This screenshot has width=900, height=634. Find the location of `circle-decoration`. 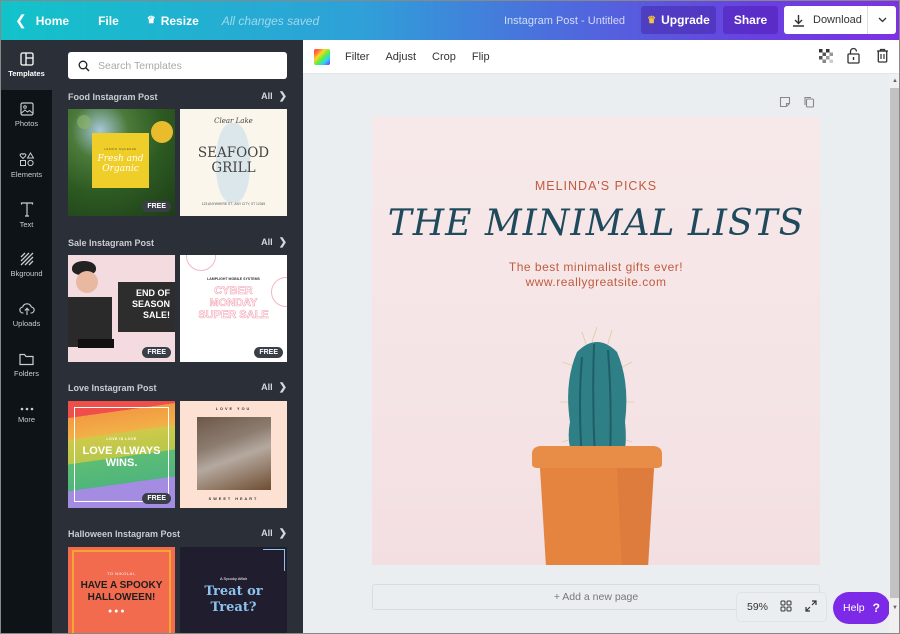

circle-decoration is located at coordinates (201, 263).